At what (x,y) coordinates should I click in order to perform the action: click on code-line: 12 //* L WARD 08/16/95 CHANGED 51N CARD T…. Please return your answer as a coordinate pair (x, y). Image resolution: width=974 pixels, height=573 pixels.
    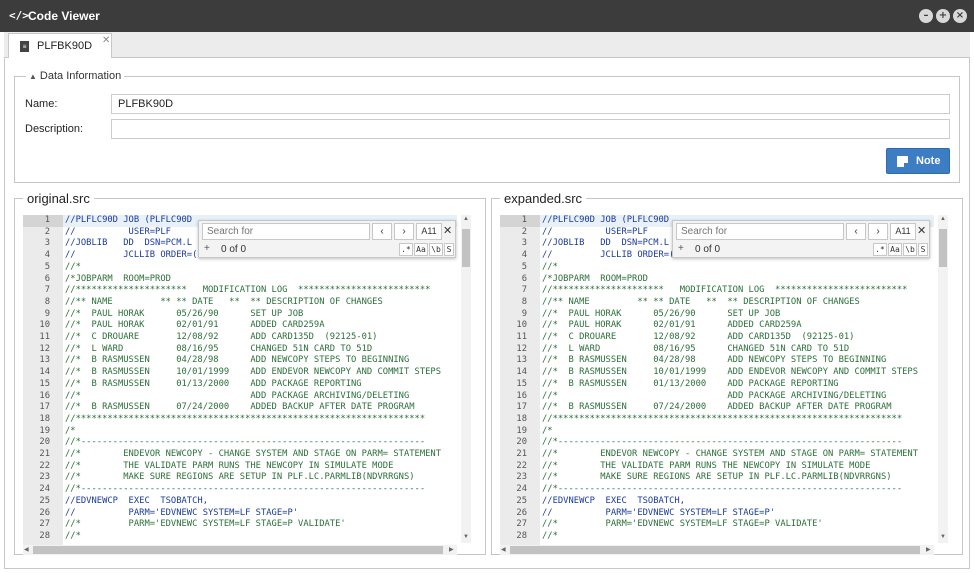
    Looking at the image, I should click on (717, 350).